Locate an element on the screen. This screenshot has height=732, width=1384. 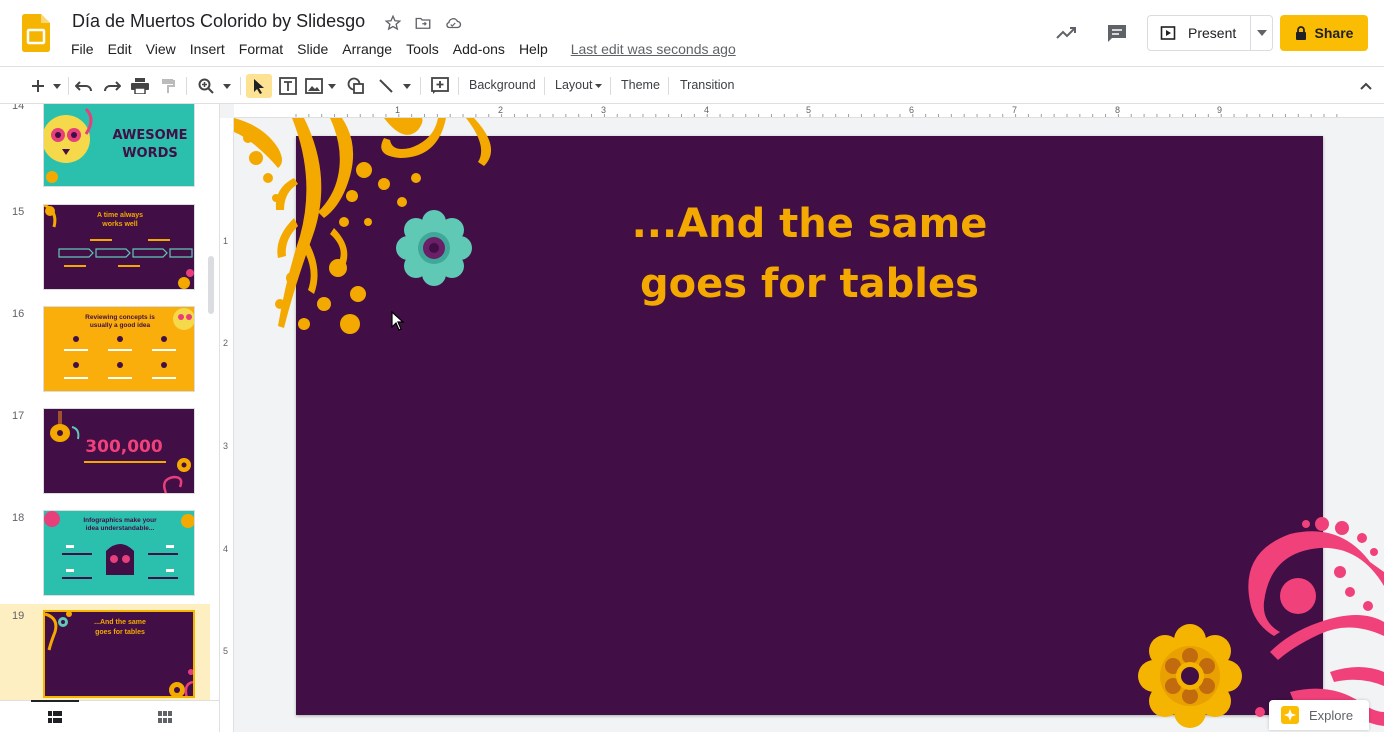
filmstrip-view-tab is located at coordinates (55, 716).